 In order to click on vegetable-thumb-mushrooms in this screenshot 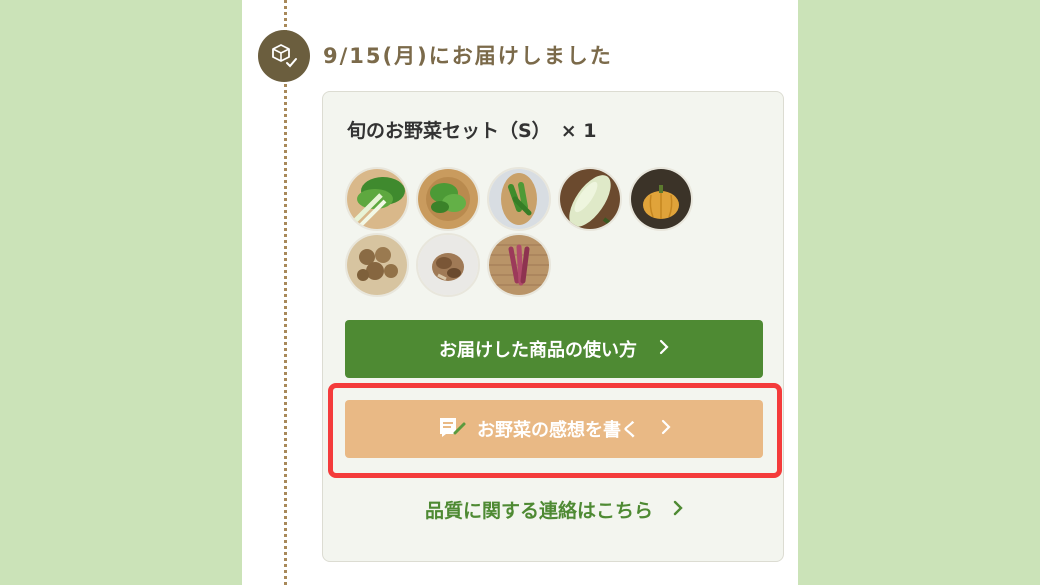, I will do `click(448, 265)`.